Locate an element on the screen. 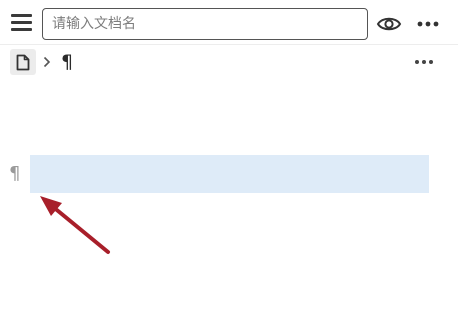 Image resolution: width=458 pixels, height=319 pixels. block-drag-handle: ¶ is located at coordinates (14, 174).